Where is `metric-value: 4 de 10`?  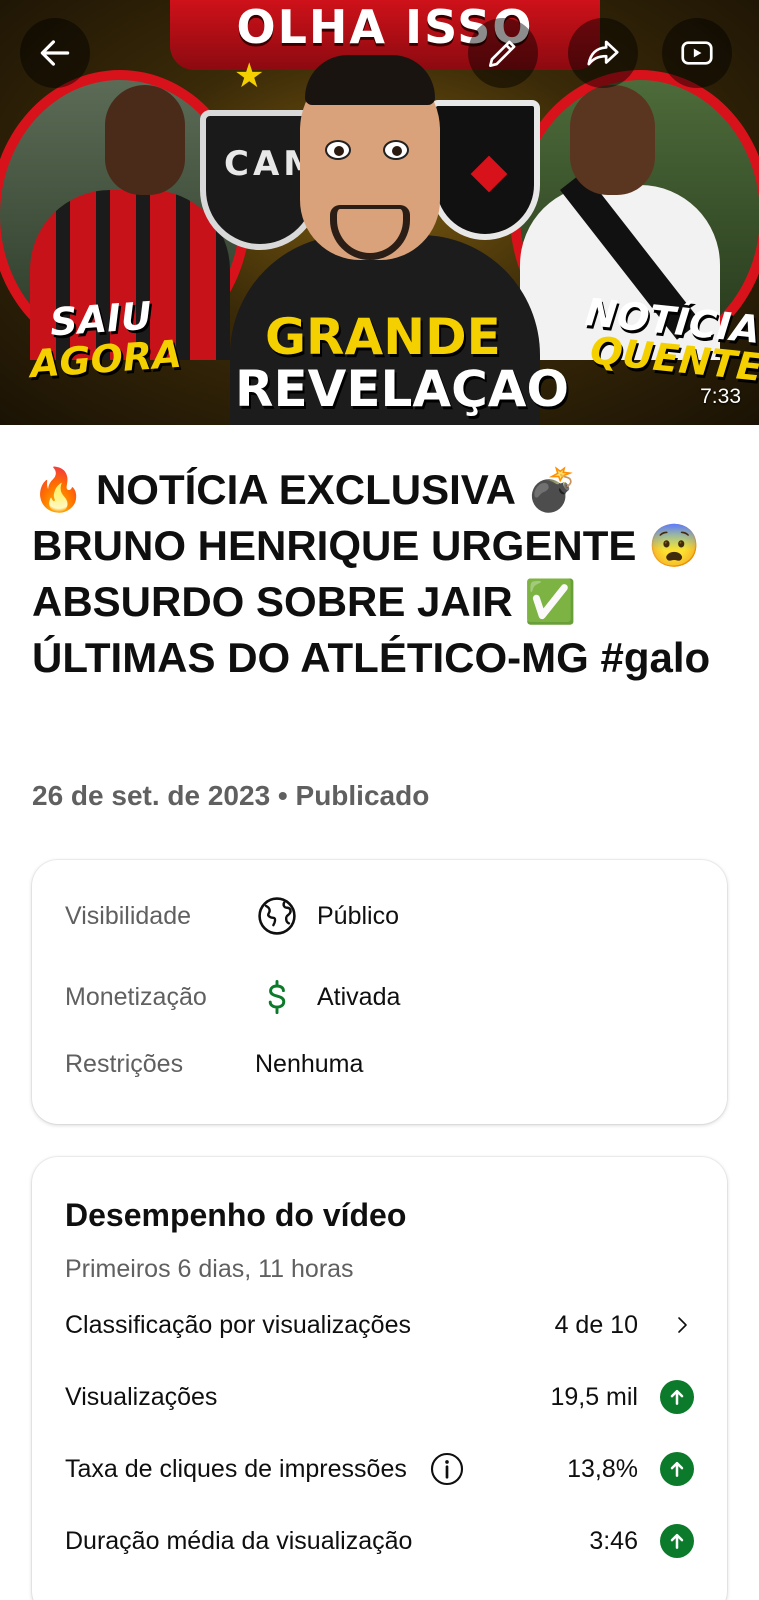 metric-value: 4 de 10 is located at coordinates (596, 1324).